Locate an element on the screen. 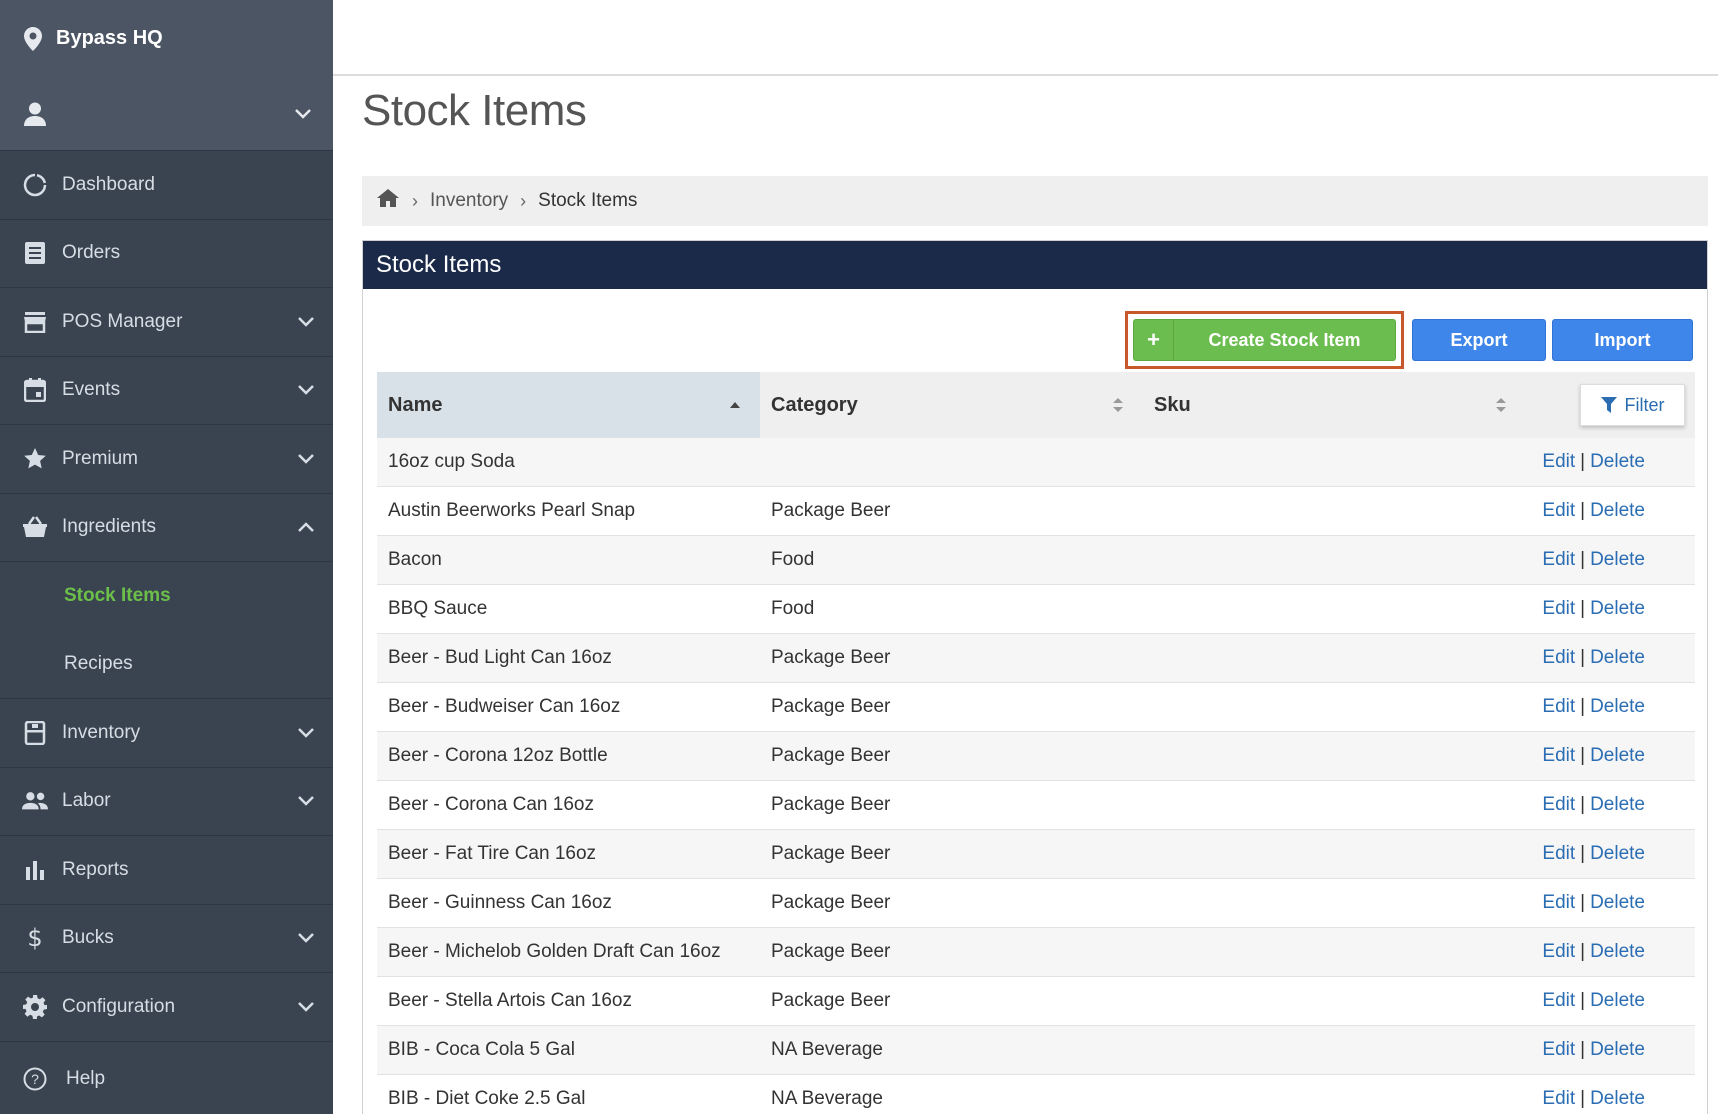 This screenshot has height=1114, width=1718. orders-icon is located at coordinates (35, 253).